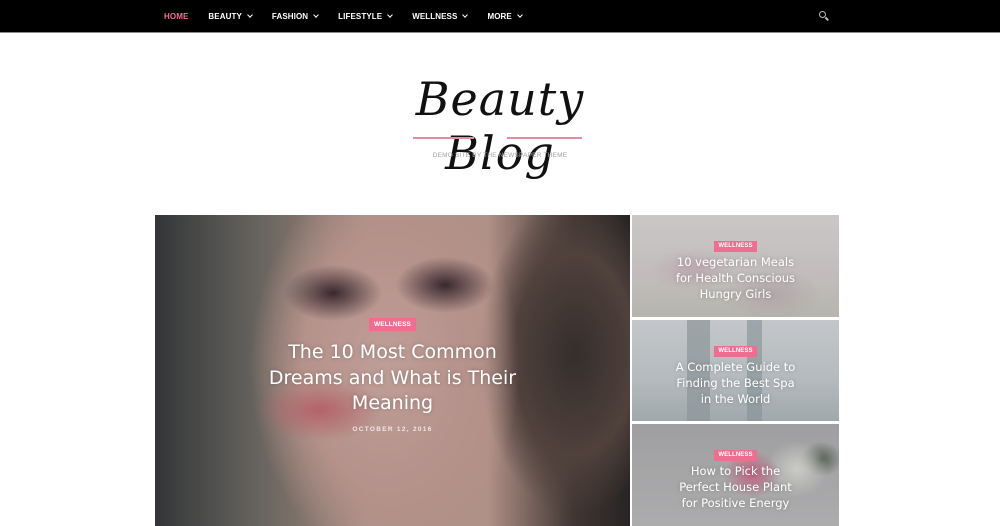 The width and height of the screenshot is (1000, 526). I want to click on post-date: OCTOBER 12, 2016, so click(392, 429).